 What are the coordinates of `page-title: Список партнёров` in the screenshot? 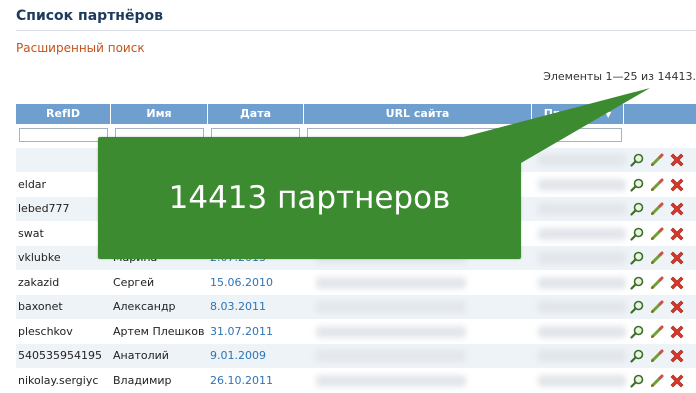 It's located at (89, 16).